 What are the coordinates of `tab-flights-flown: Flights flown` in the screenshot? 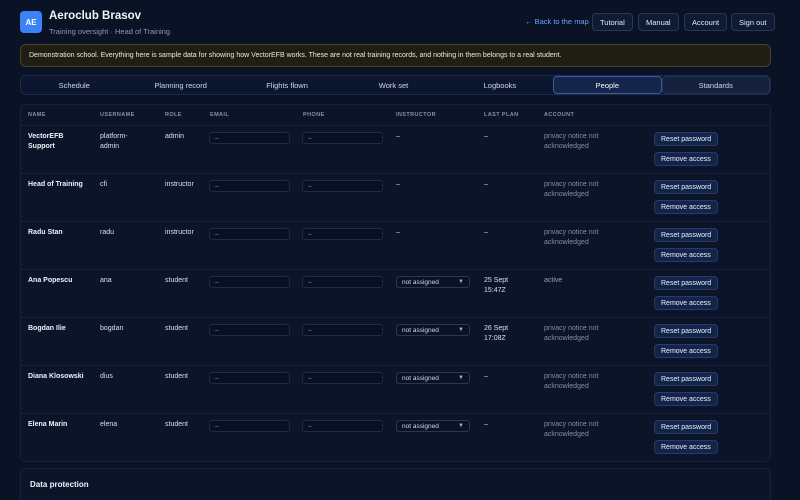 It's located at (287, 85).